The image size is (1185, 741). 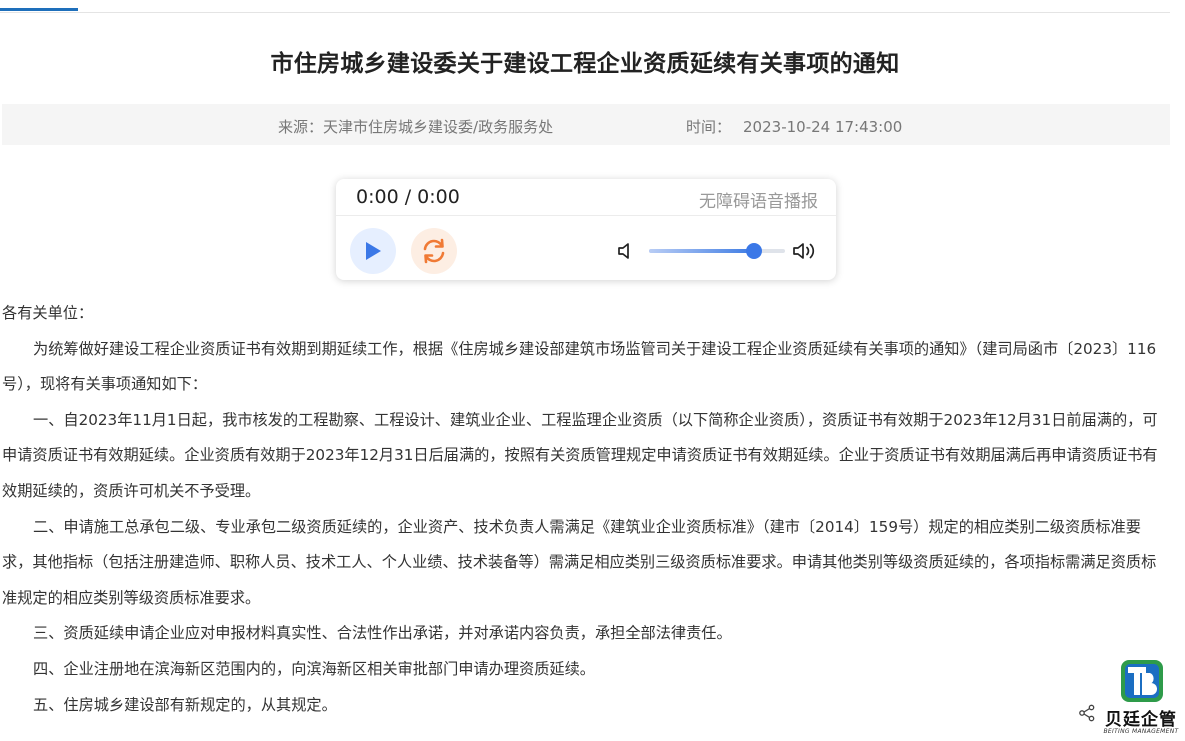 I want to click on active-tab-indicator, so click(x=39, y=9).